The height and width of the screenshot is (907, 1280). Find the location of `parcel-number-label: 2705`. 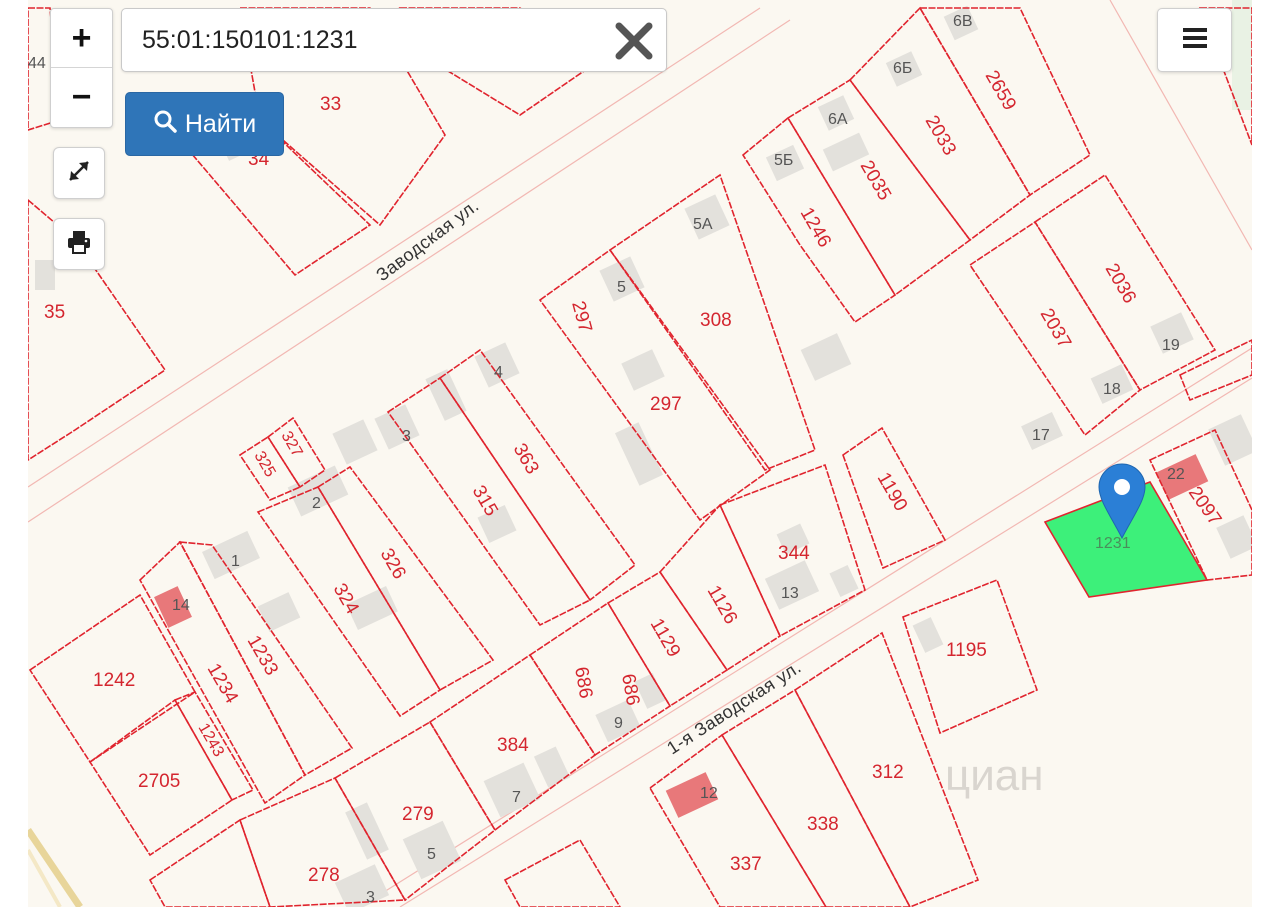

parcel-number-label: 2705 is located at coordinates (159, 781).